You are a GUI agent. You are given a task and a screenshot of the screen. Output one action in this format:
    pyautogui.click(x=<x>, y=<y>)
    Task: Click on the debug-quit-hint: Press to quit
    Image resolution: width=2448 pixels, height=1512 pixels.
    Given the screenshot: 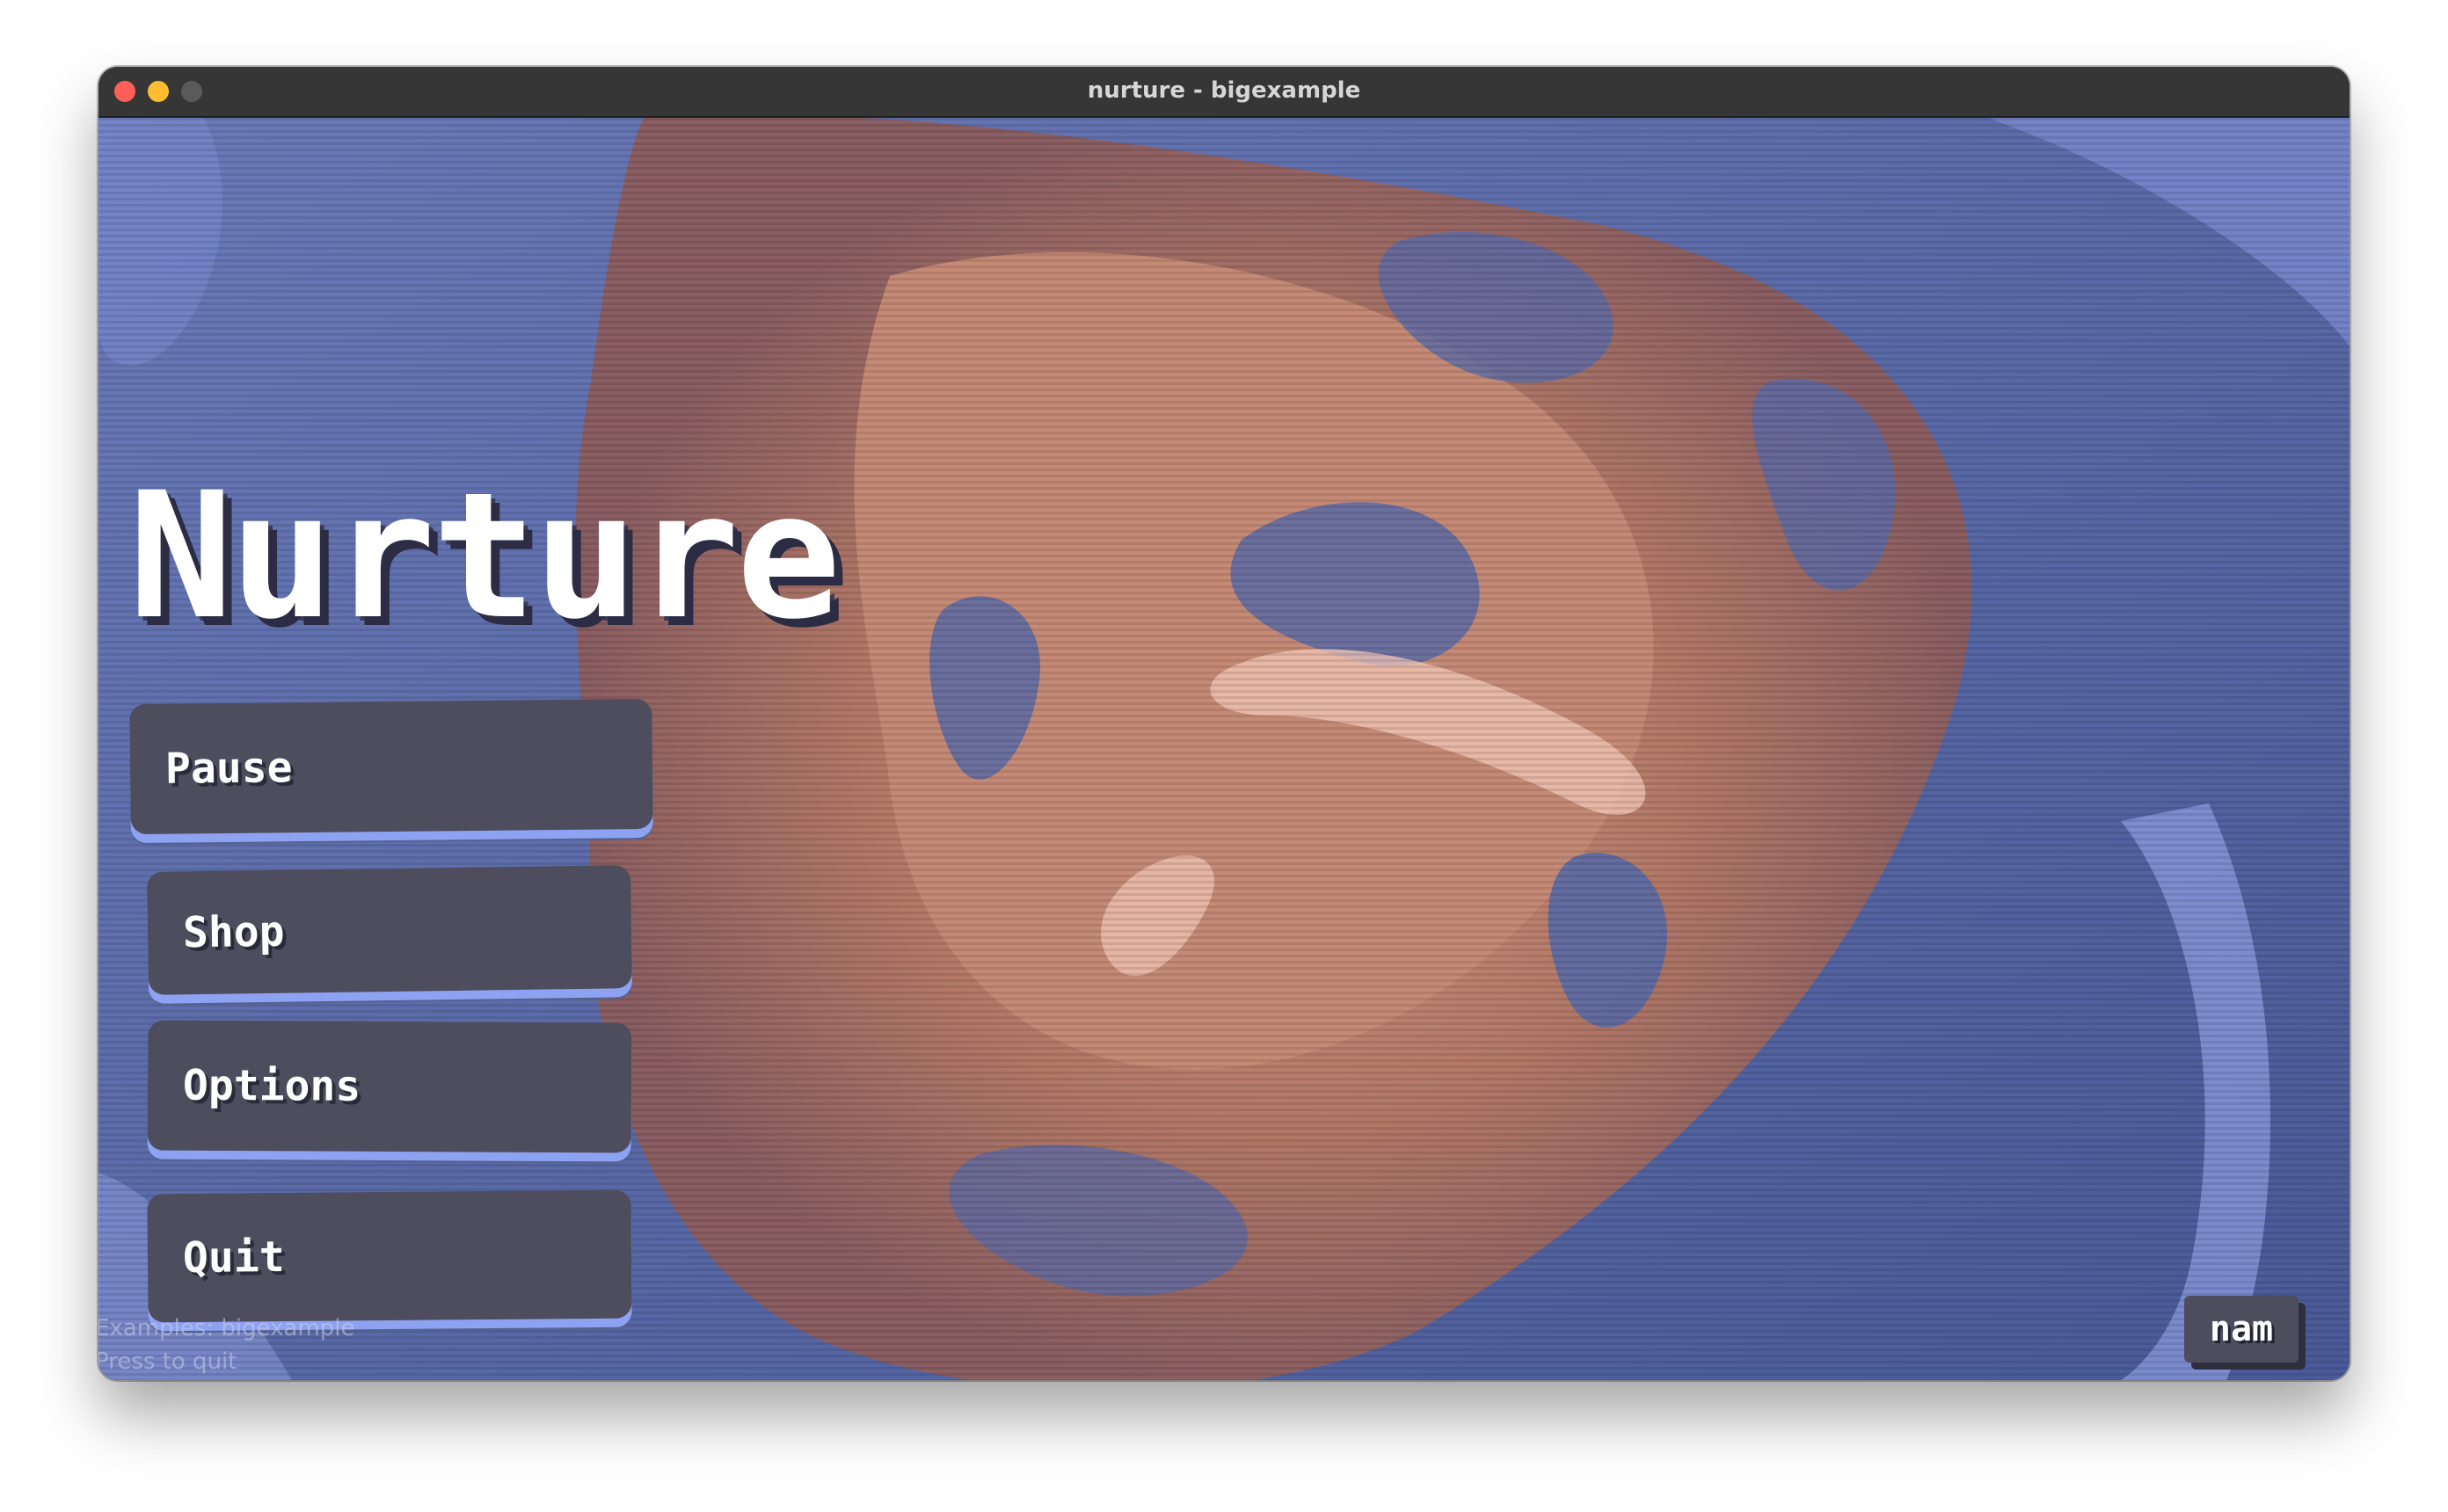 What is the action you would take?
    pyautogui.click(x=167, y=1362)
    